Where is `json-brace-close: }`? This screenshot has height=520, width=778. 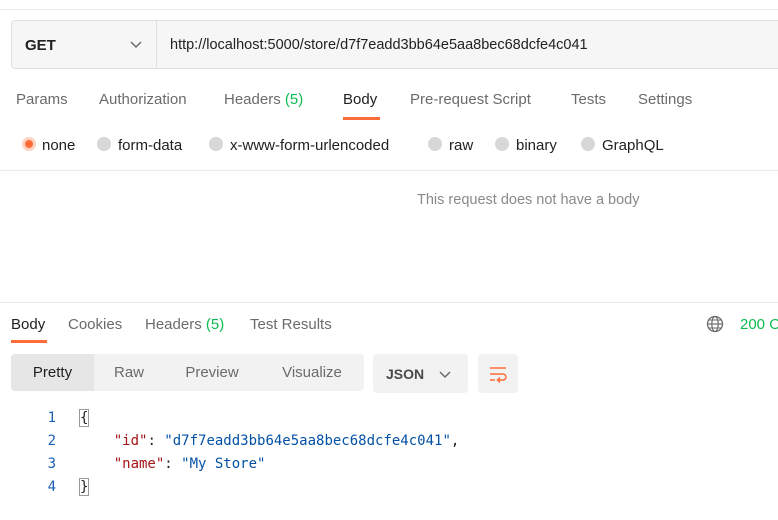
json-brace-close: } is located at coordinates (84, 487).